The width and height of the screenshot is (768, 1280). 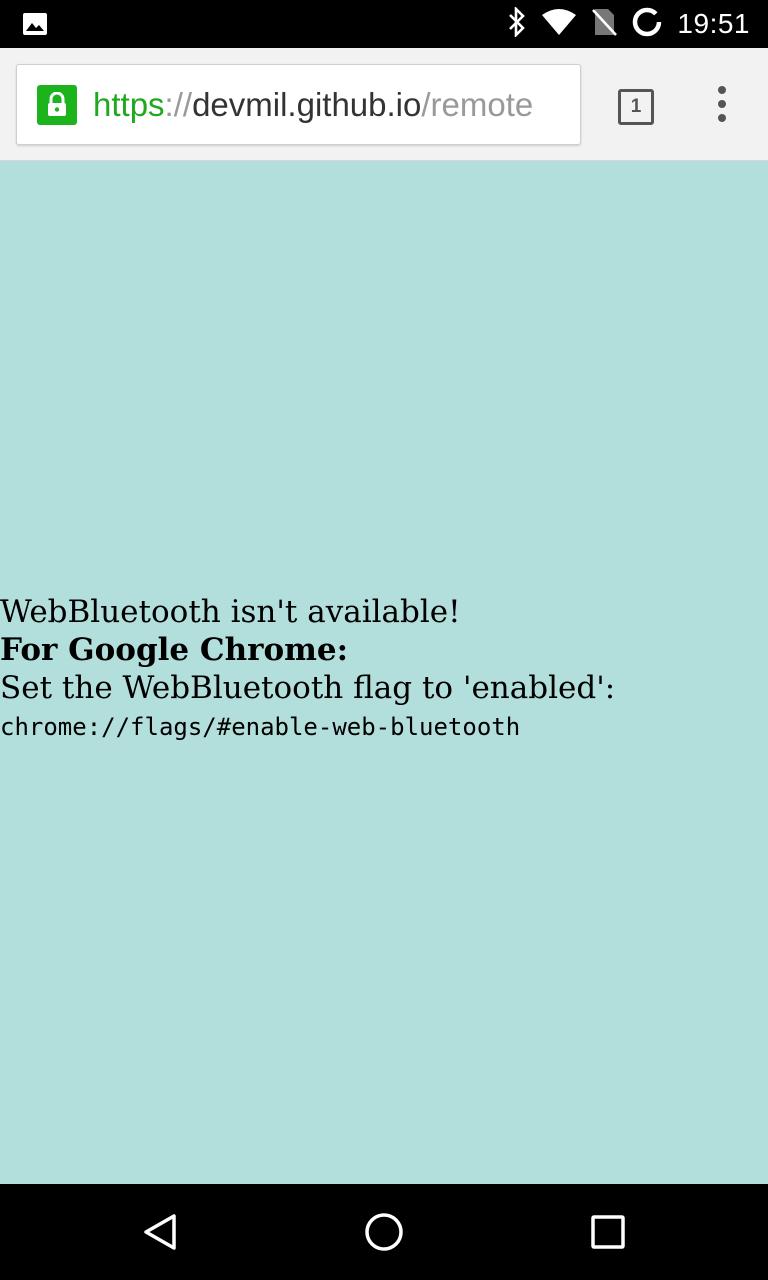 I want to click on home-button, so click(x=384, y=1232).